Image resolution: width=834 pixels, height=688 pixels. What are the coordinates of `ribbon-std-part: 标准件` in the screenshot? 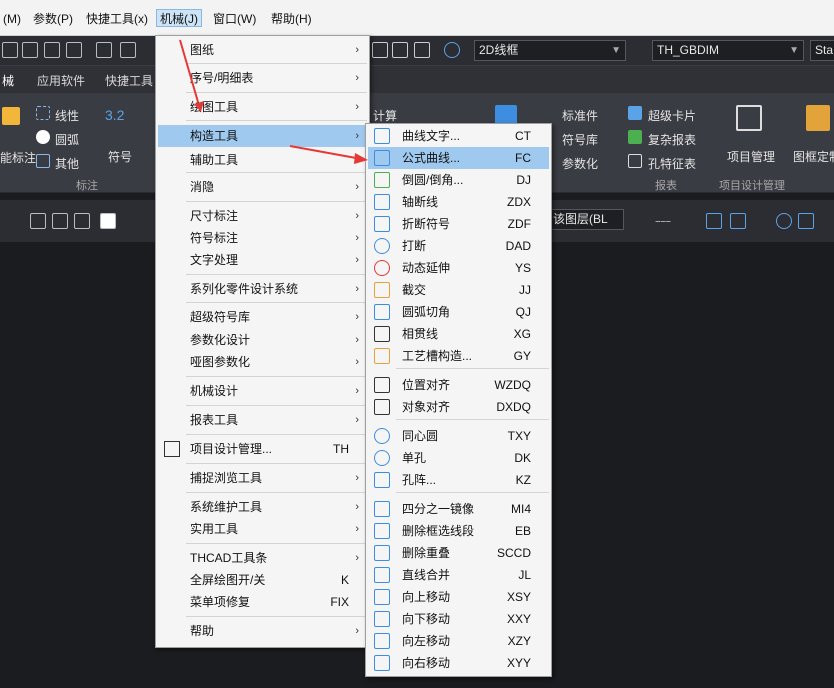 It's located at (580, 115).